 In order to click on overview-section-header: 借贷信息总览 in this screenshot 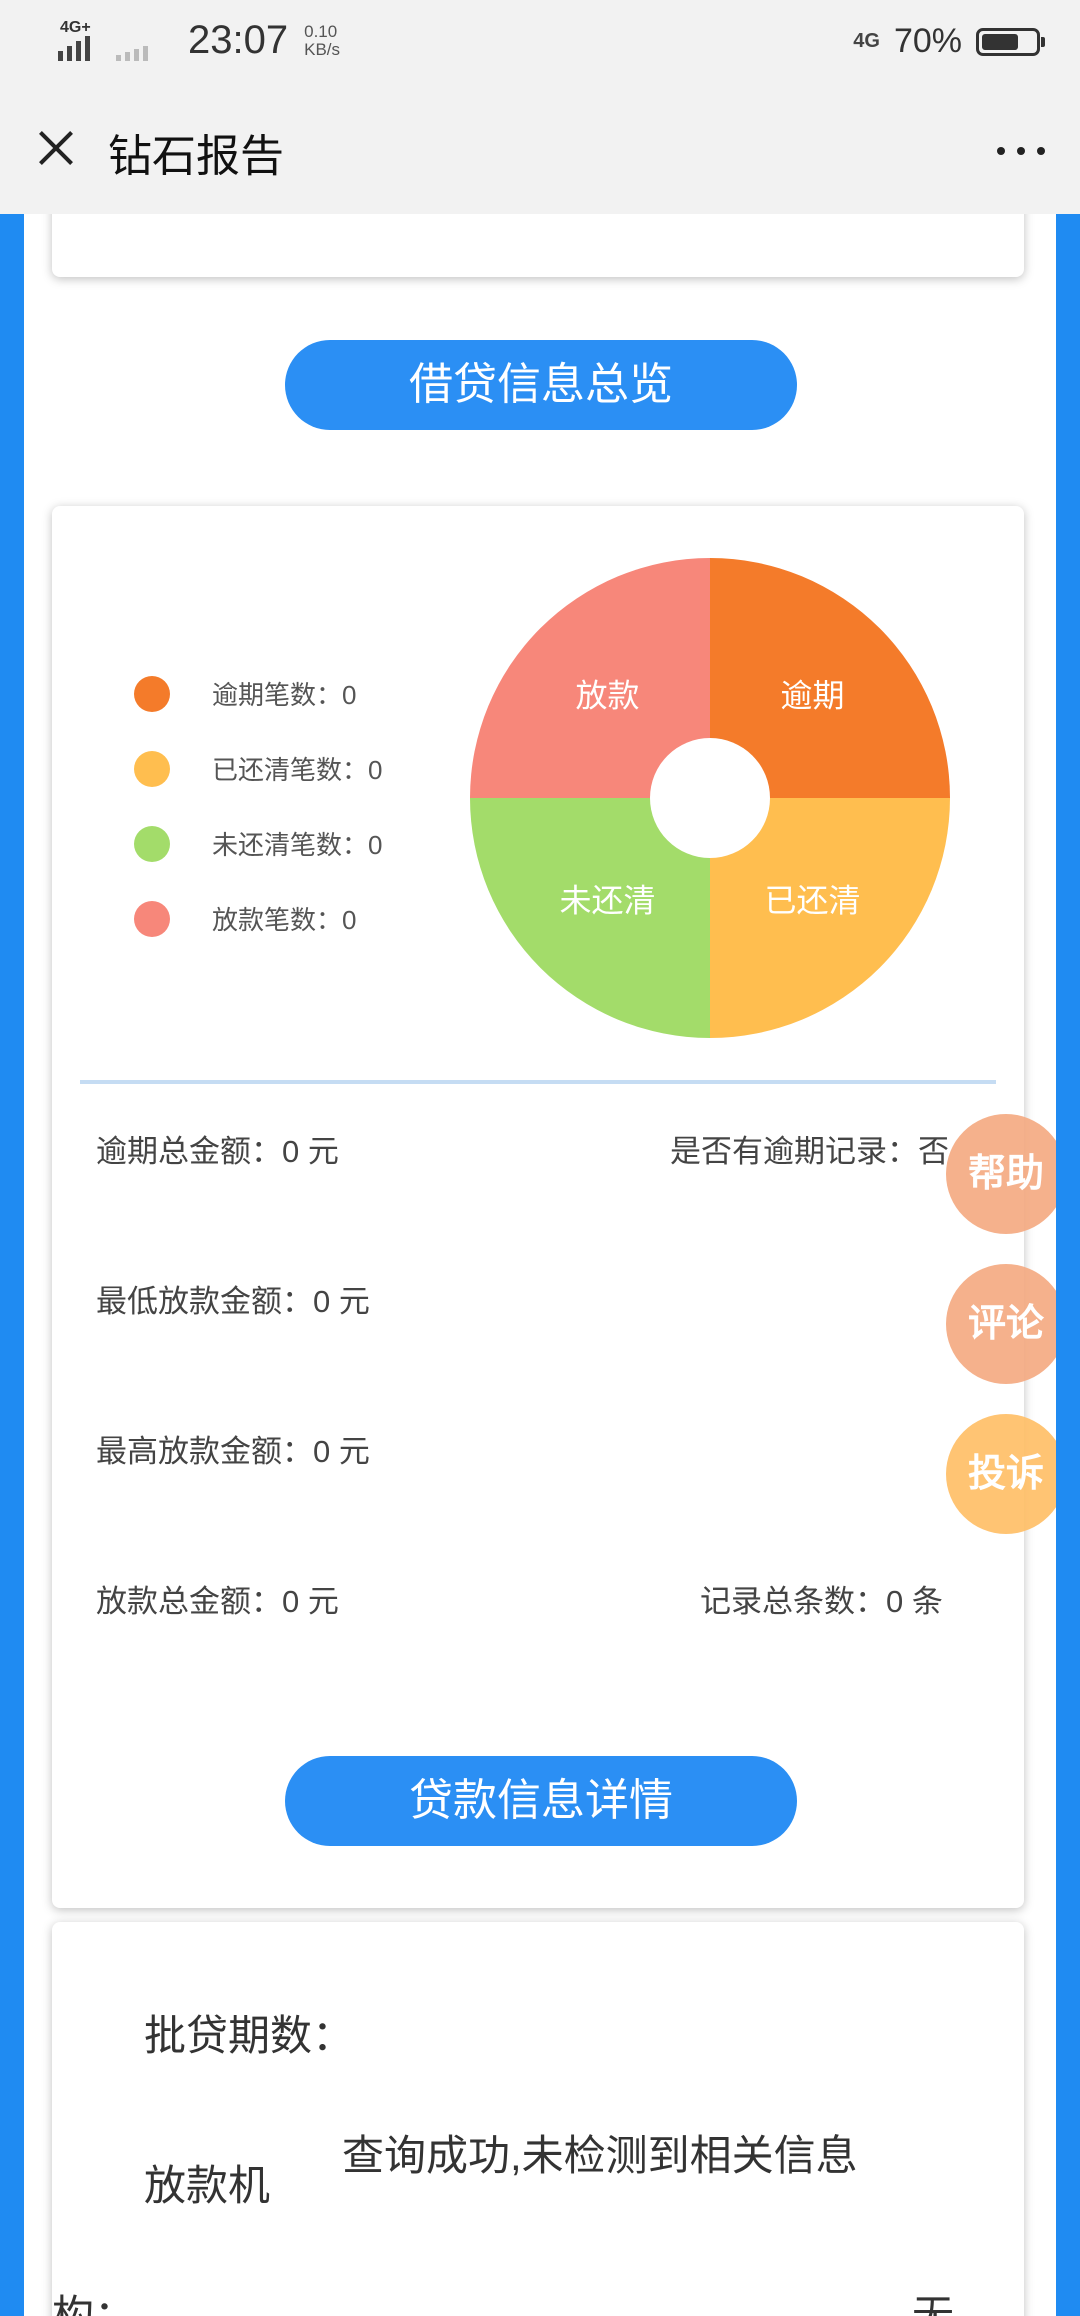, I will do `click(541, 385)`.